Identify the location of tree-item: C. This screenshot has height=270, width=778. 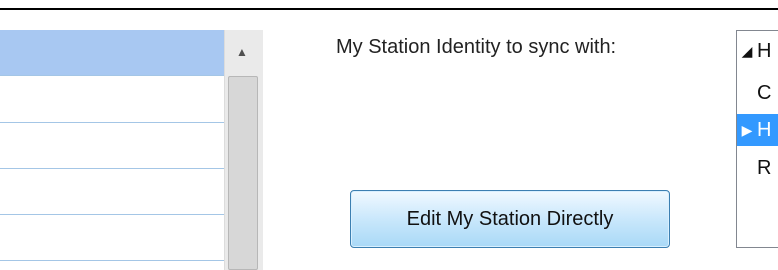
(757, 93).